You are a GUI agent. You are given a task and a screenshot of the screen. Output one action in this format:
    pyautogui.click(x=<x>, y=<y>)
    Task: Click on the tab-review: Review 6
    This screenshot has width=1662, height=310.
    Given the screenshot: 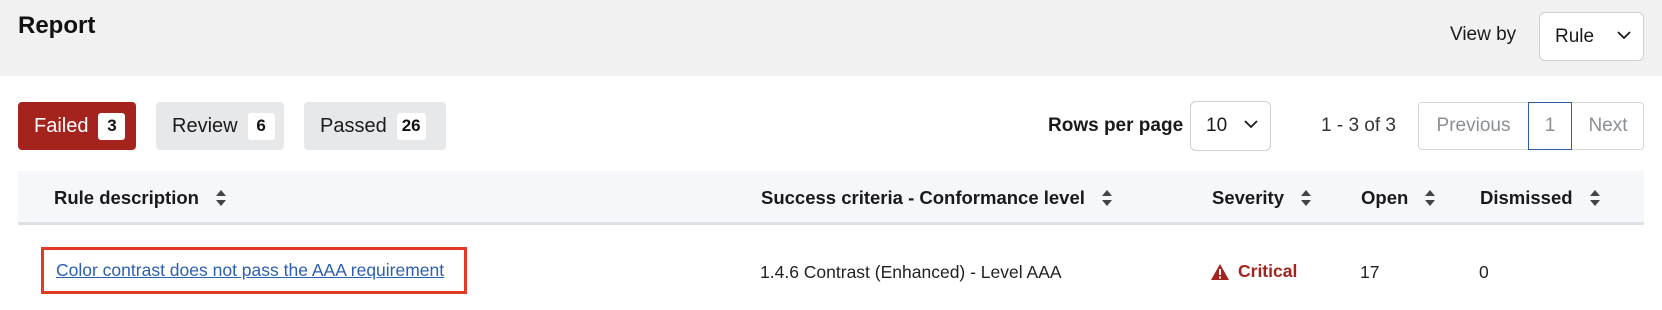 What is the action you would take?
    pyautogui.click(x=220, y=126)
    